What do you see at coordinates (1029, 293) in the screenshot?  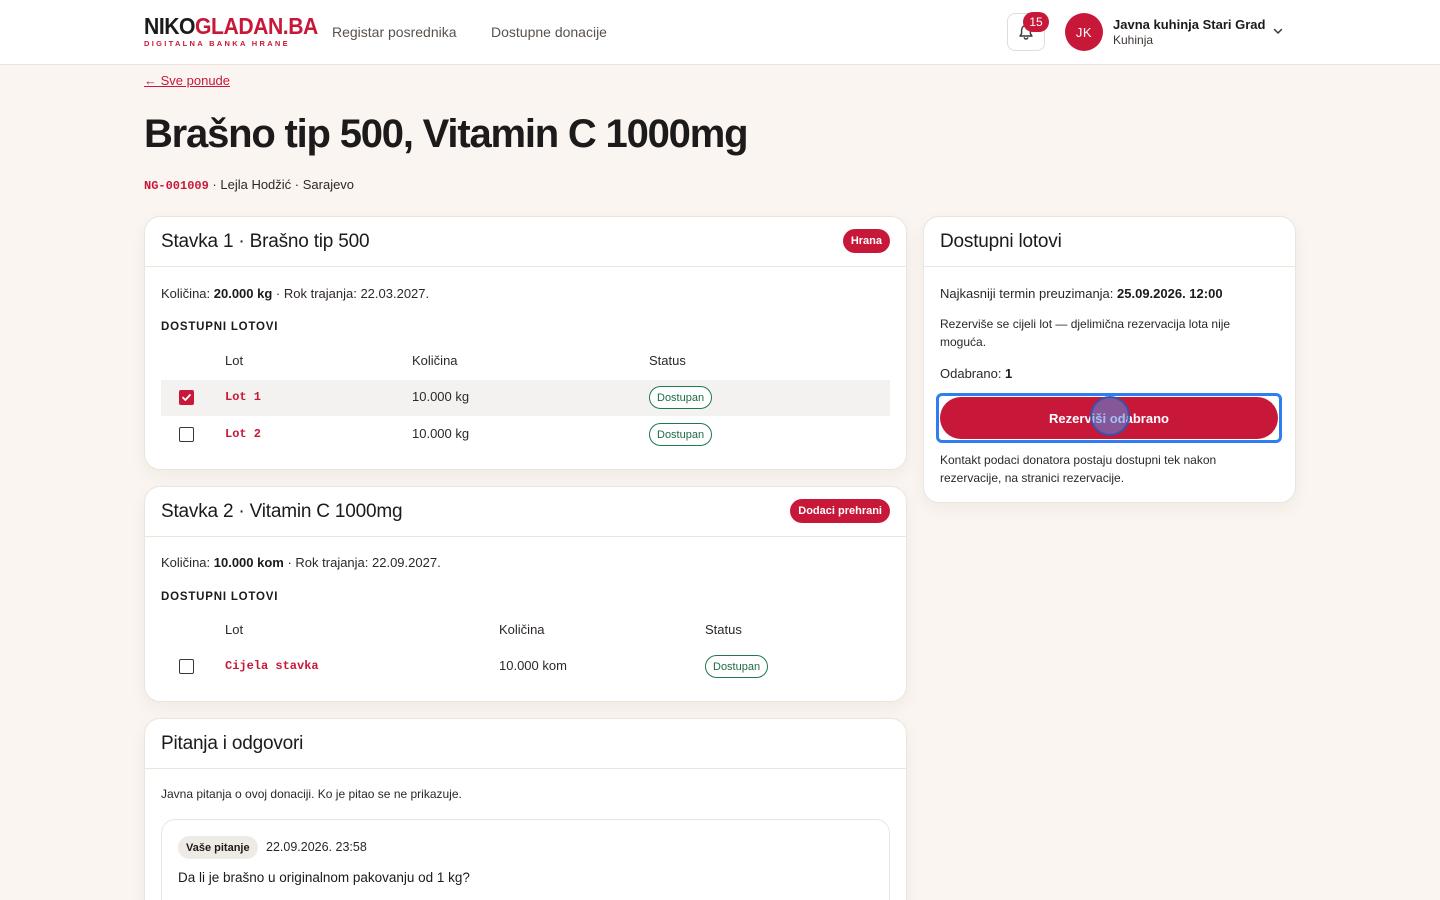 I see `pickup-deadline-label: Najkasniji termin preuzimanja:` at bounding box center [1029, 293].